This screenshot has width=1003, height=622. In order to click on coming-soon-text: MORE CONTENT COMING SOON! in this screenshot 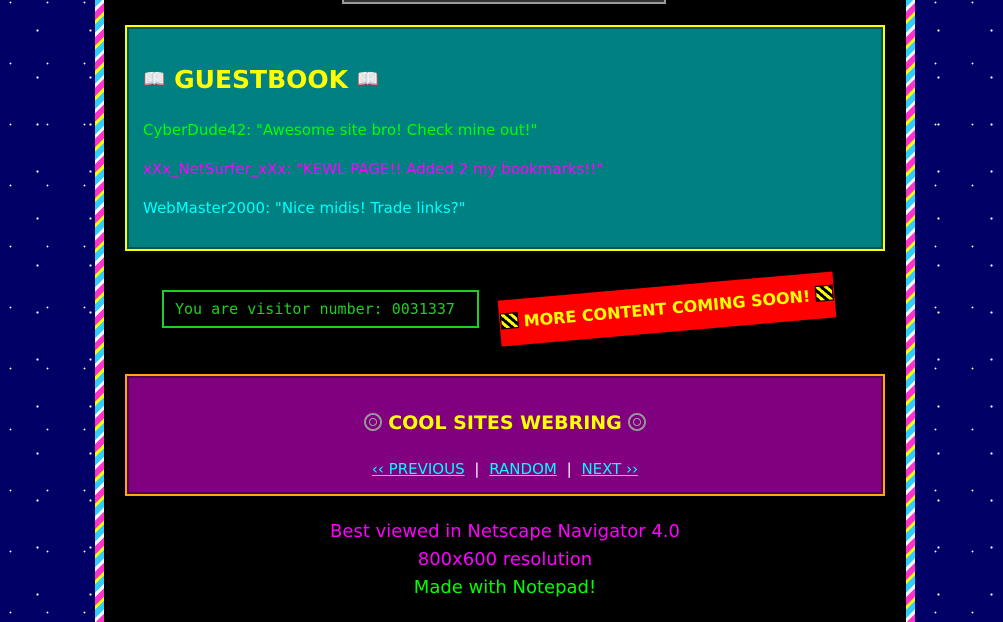, I will do `click(667, 308)`.